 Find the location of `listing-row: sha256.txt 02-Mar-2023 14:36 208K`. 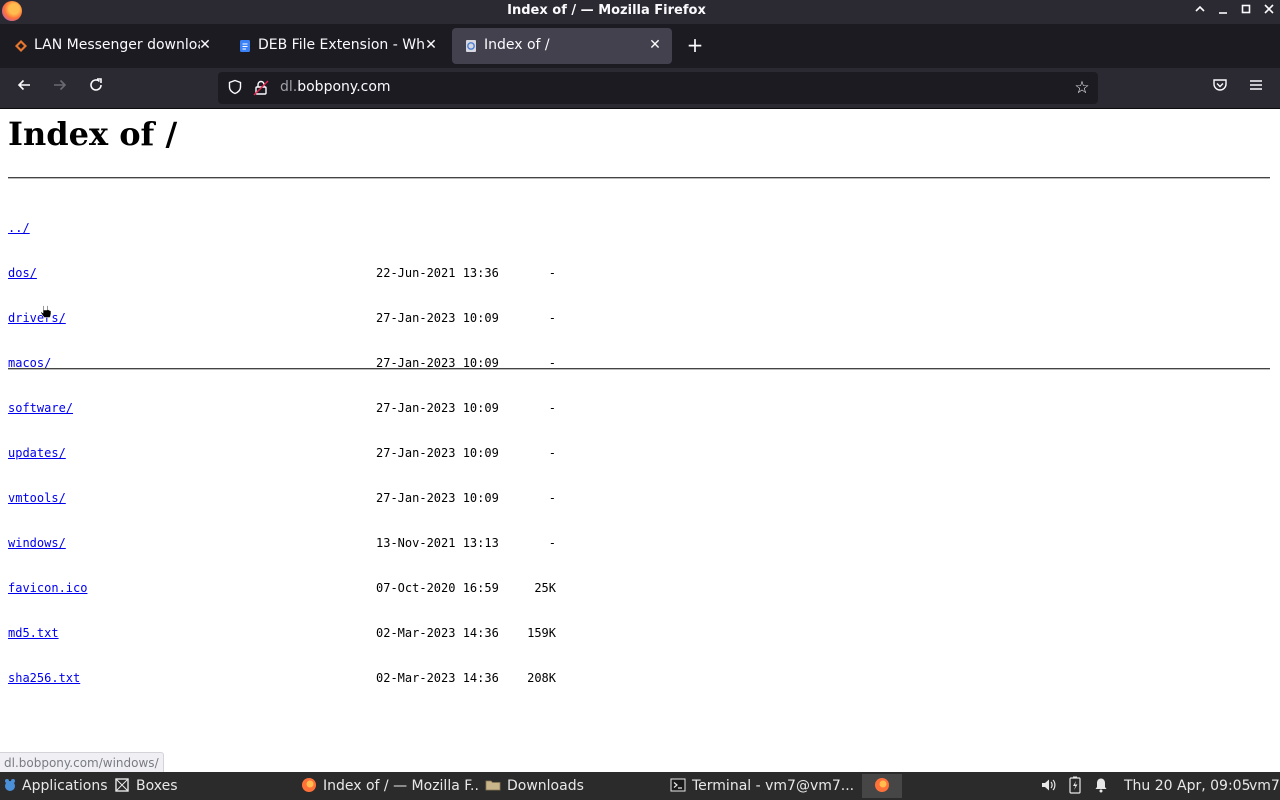

listing-row: sha256.txt 02-Mar-2023 14:36 208K is located at coordinates (282, 678).